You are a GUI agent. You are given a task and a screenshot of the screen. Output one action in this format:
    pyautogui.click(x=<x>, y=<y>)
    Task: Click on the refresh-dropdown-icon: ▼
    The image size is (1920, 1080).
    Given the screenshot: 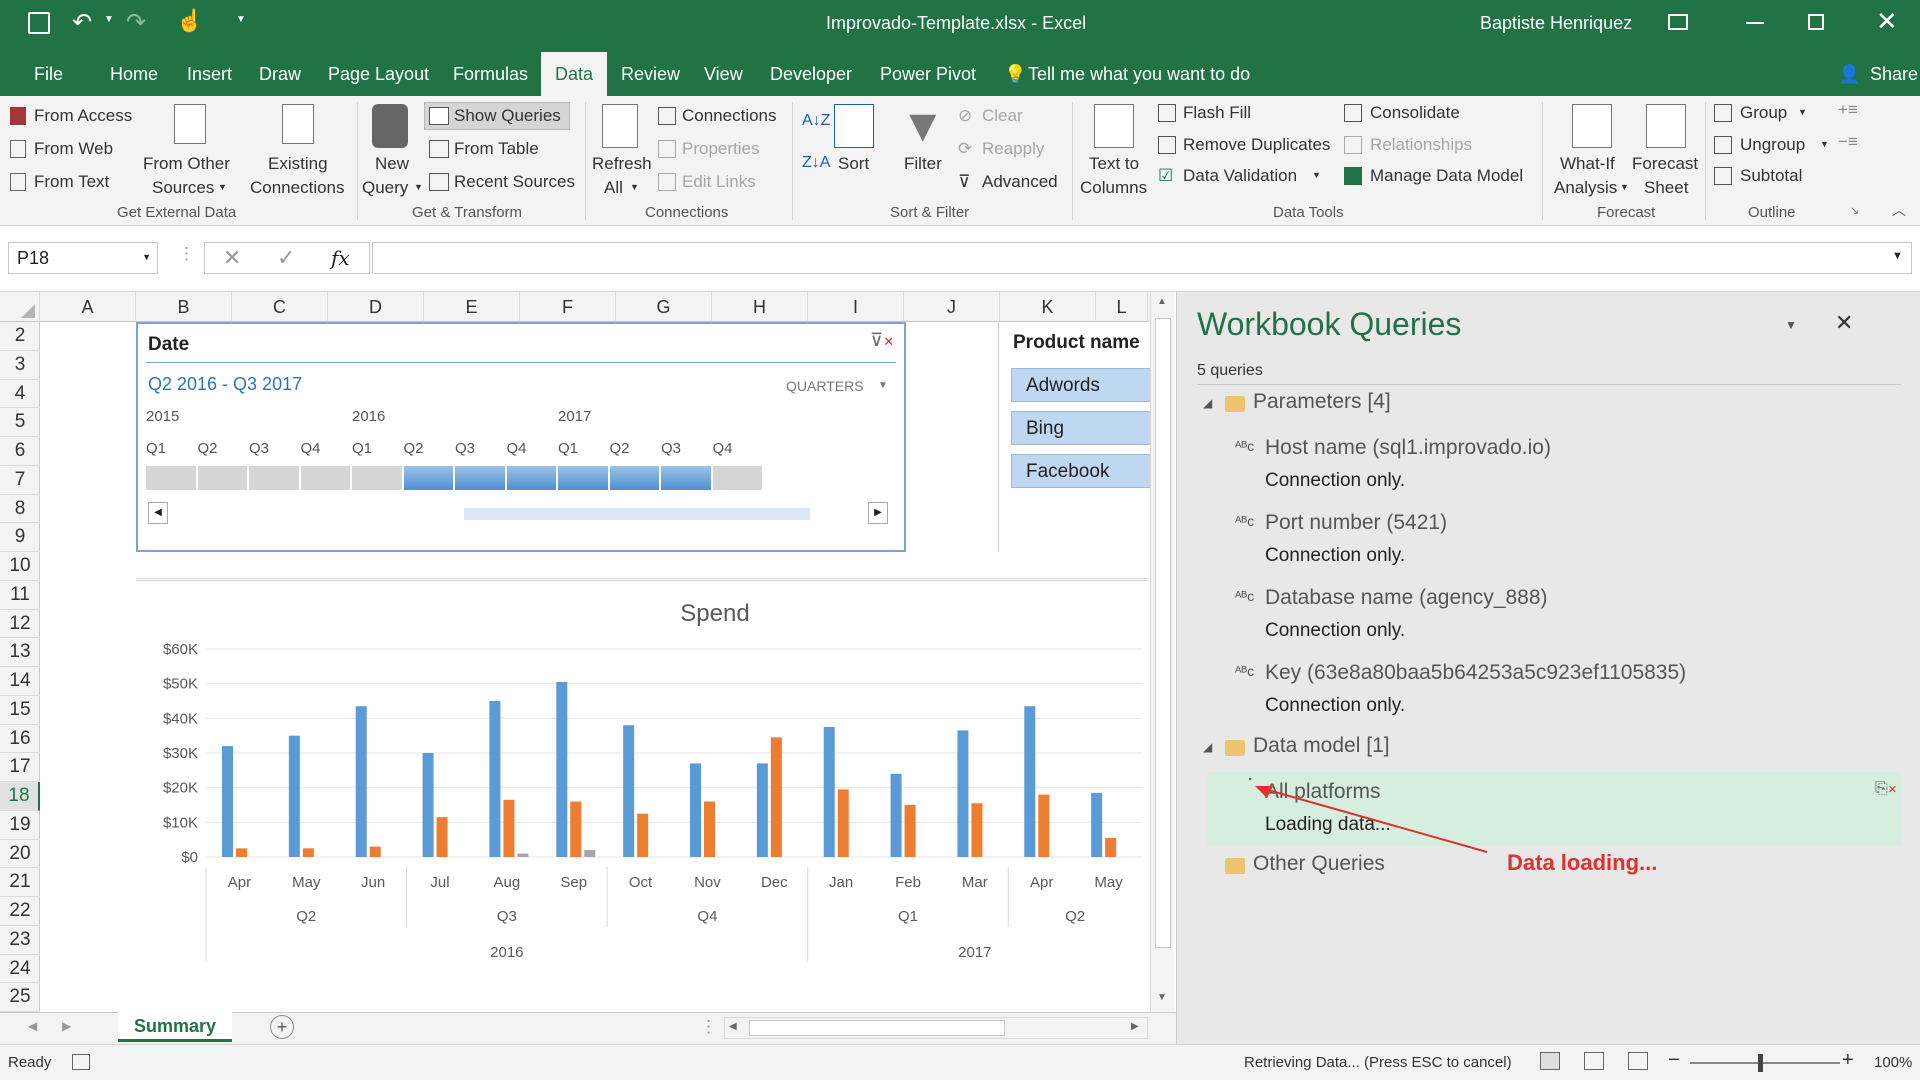 What is the action you would take?
    pyautogui.click(x=634, y=187)
    